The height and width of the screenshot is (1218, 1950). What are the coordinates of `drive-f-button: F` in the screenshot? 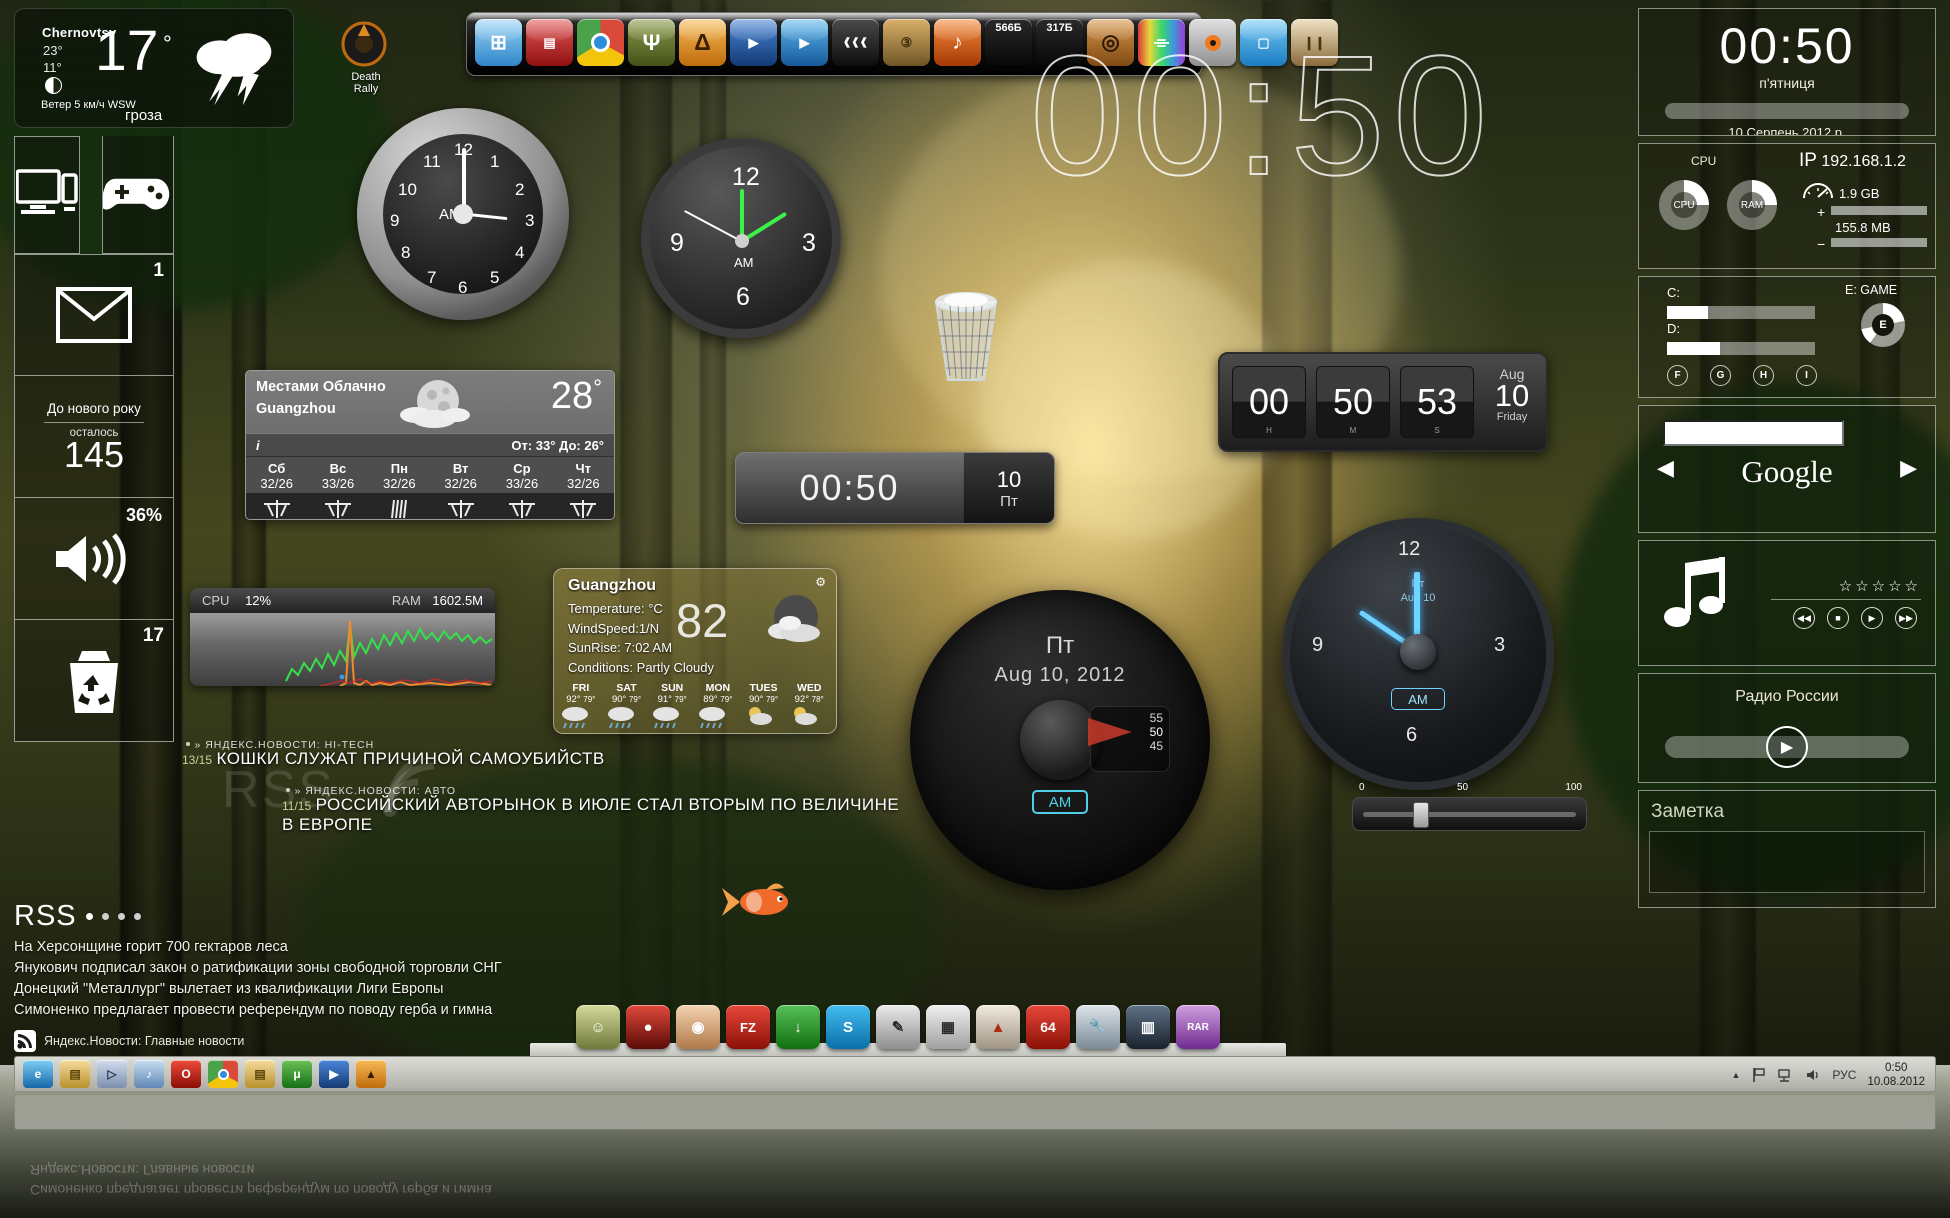 It's located at (1677, 375).